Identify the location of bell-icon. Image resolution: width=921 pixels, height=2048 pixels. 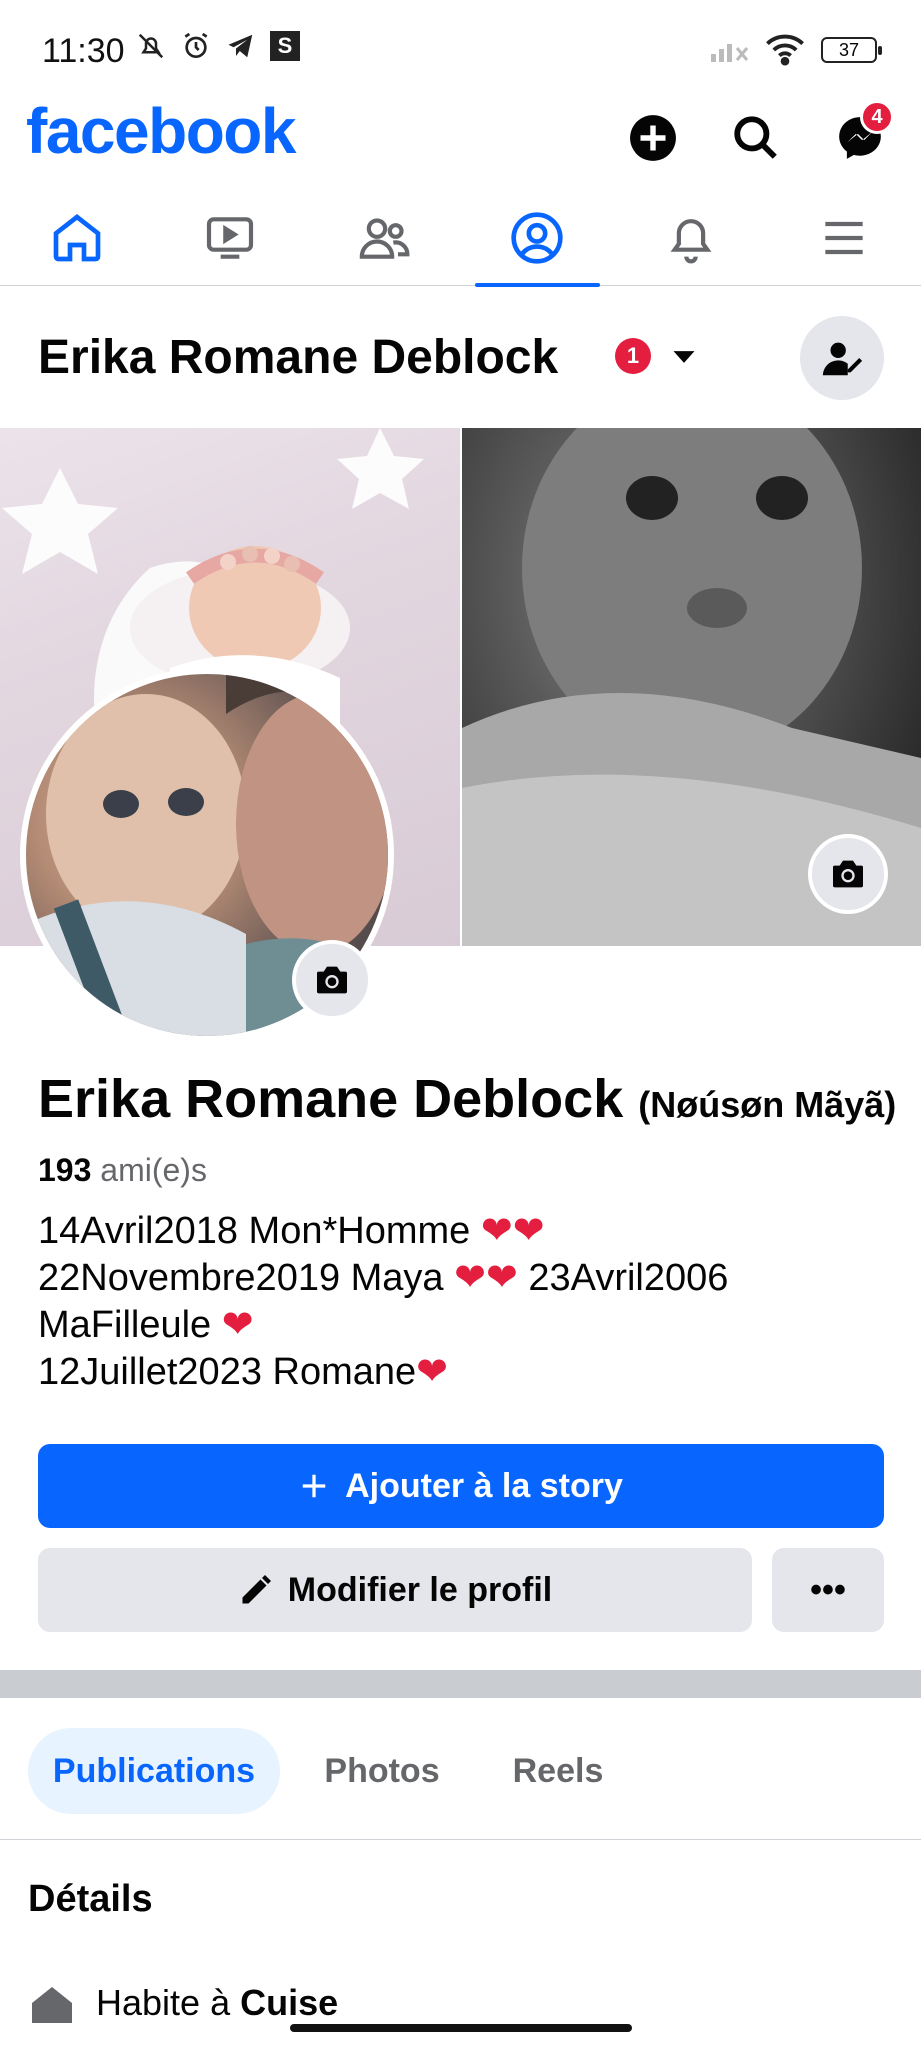
(691, 240).